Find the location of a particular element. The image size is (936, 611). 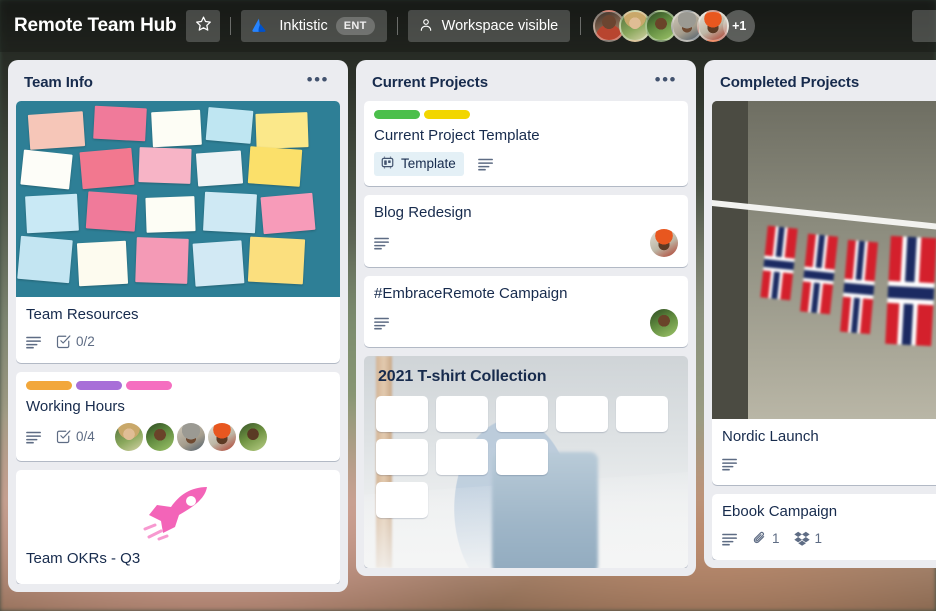

cover-placeholder-grid is located at coordinates (526, 457).